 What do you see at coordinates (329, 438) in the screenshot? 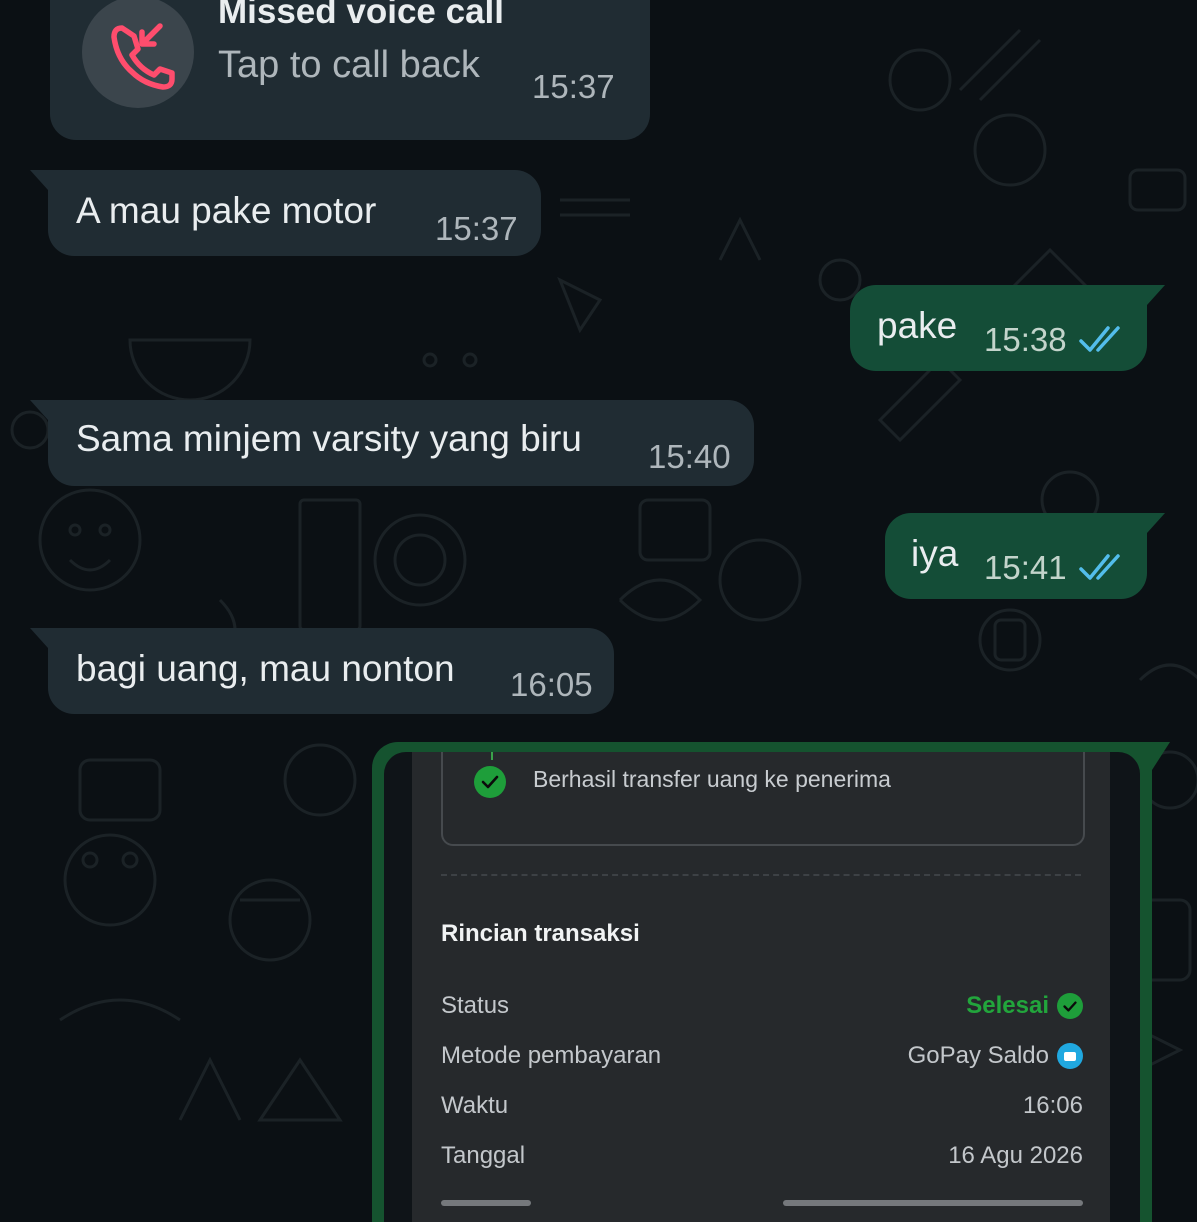
I see `message-text: Sama minjem varsity yang biru` at bounding box center [329, 438].